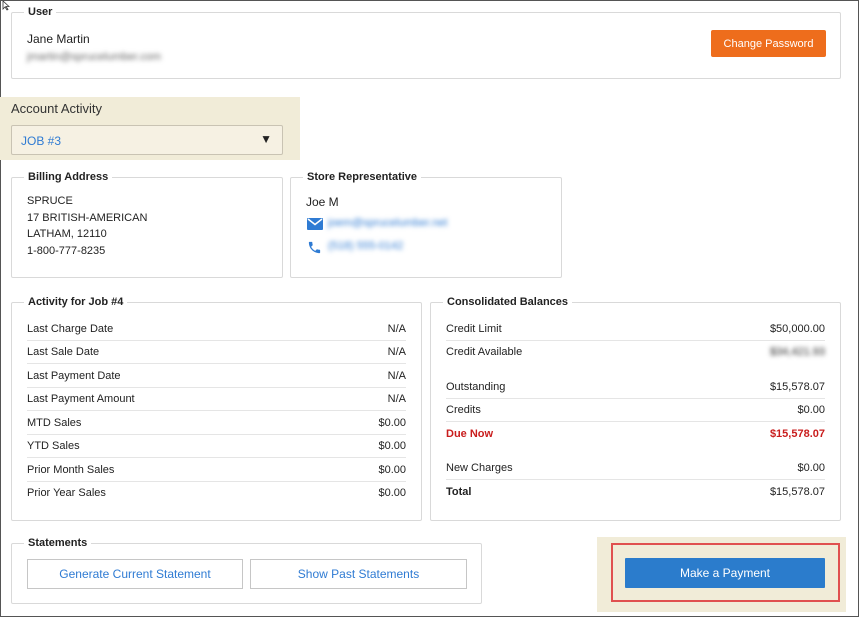 The width and height of the screenshot is (859, 617). I want to click on user-name: Jane Martin, so click(58, 39).